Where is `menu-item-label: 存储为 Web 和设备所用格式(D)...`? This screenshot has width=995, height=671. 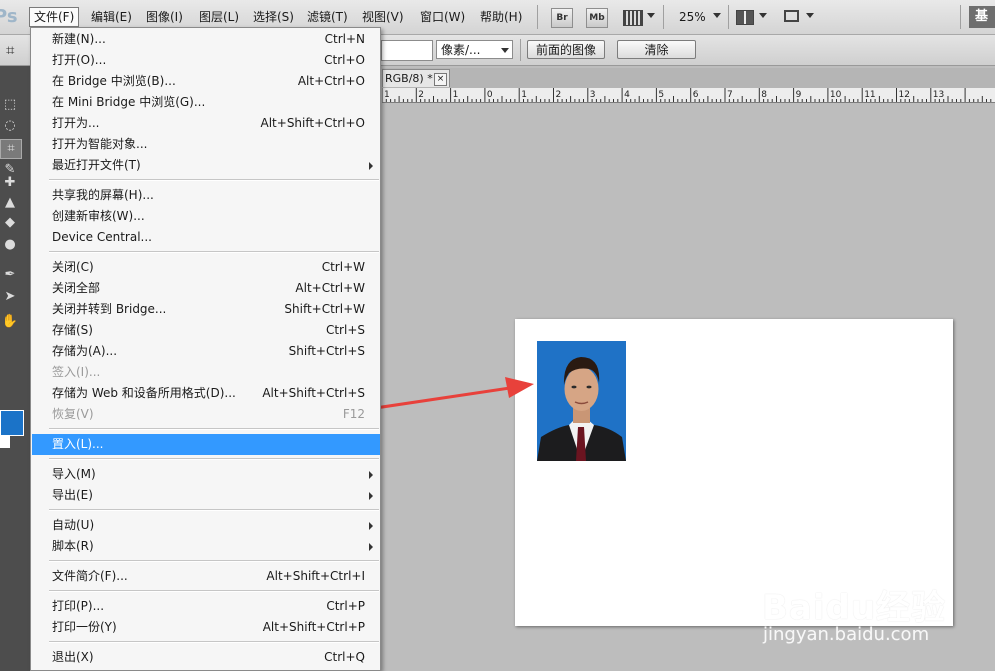 menu-item-label: 存储为 Web 和设备所用格式(D)... is located at coordinates (144, 393).